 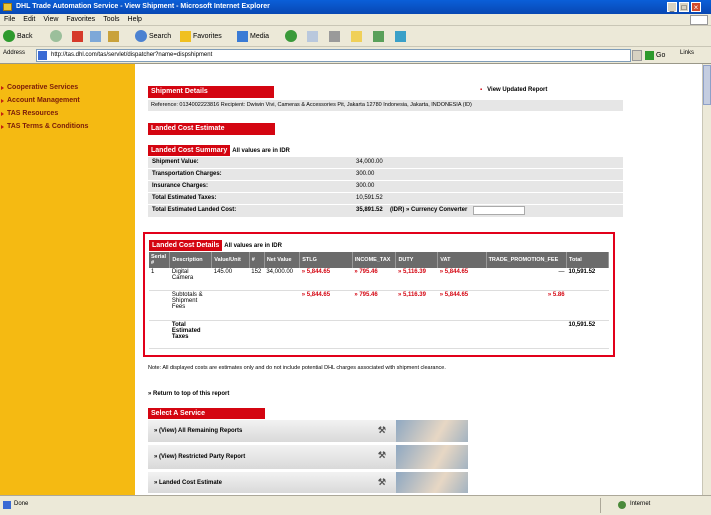 I want to click on summary-value: 300.00, so click(x=365, y=186).